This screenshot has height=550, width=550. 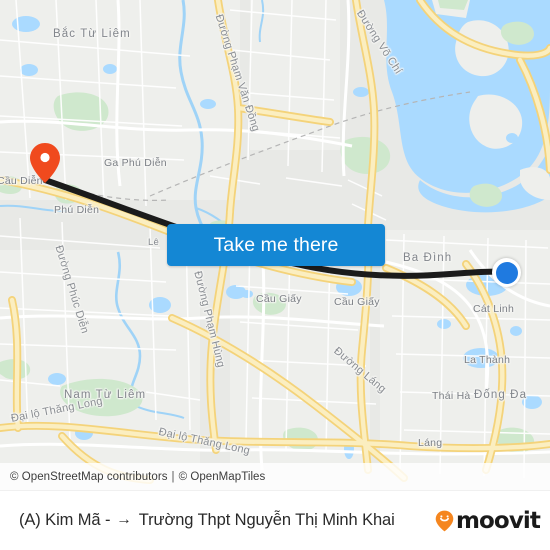 I want to click on origin-pin-icon, so click(x=45, y=163).